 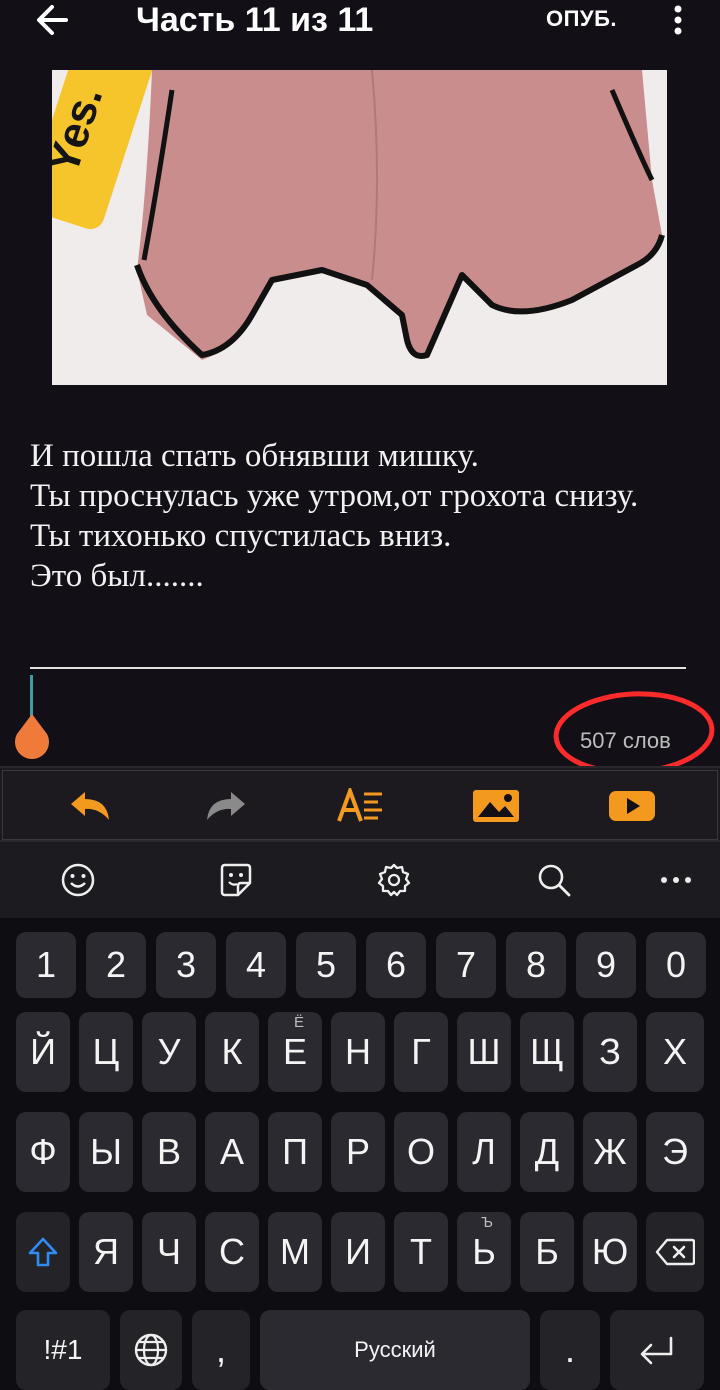 What do you see at coordinates (169, 1252) in the screenshot?
I see `key-letter: Ч` at bounding box center [169, 1252].